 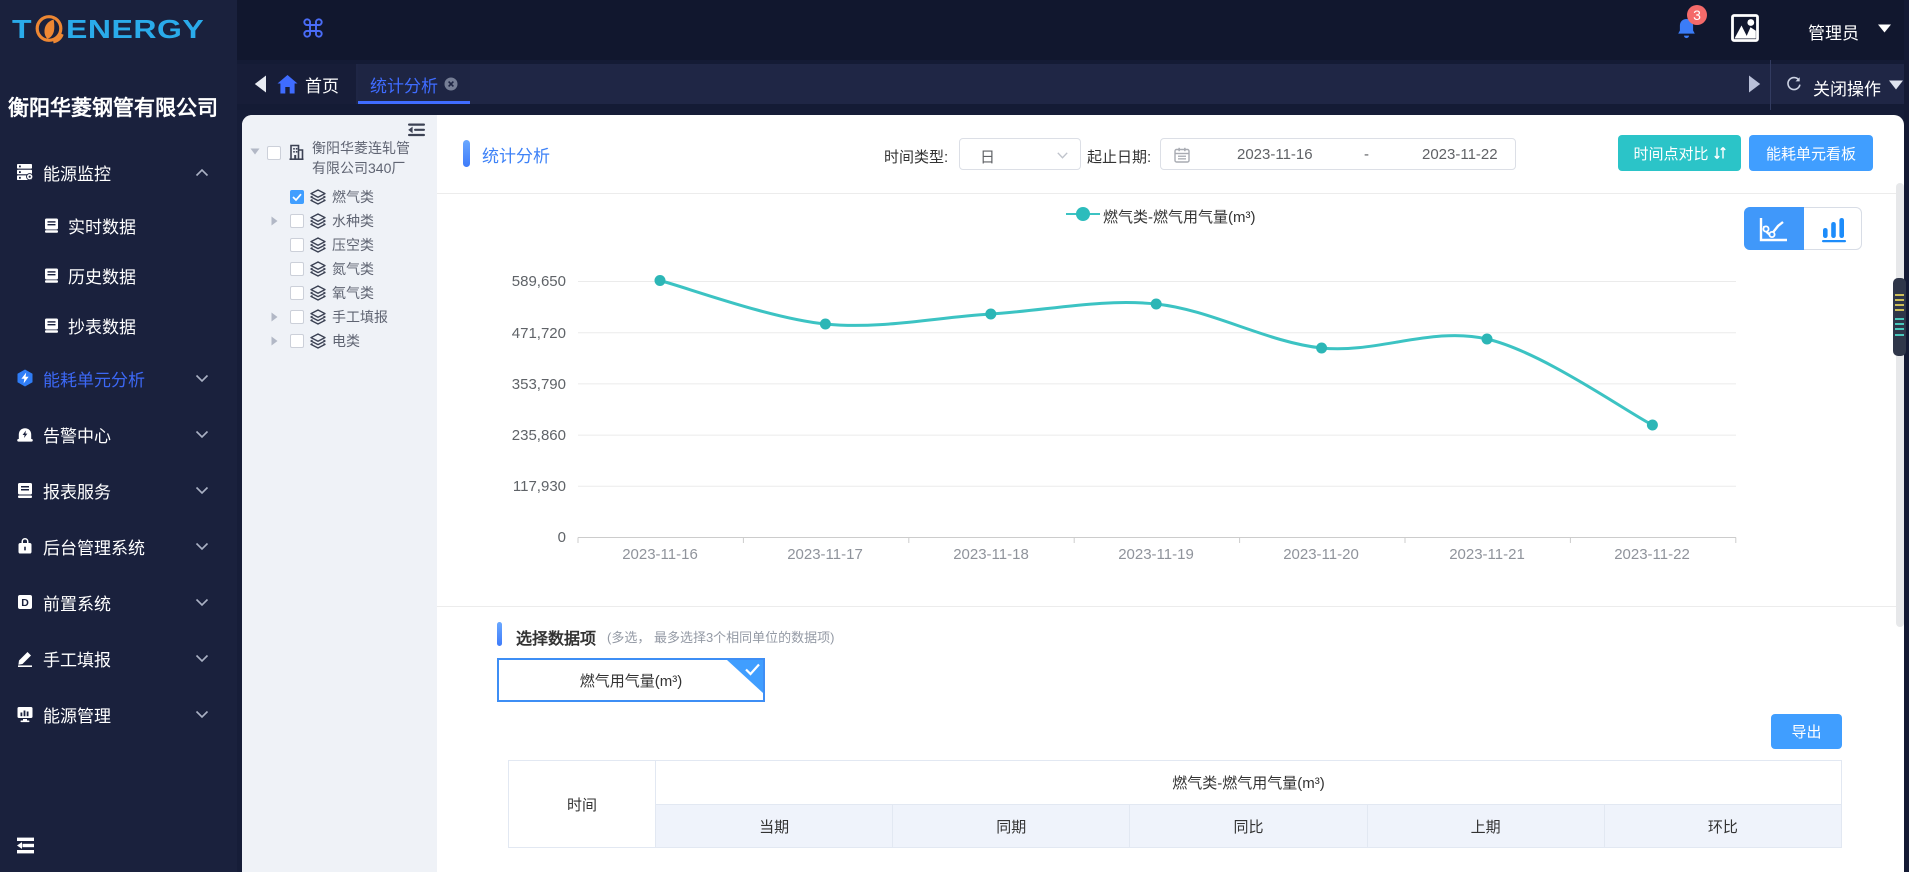 I want to click on svg-text: 0, so click(x=562, y=537).